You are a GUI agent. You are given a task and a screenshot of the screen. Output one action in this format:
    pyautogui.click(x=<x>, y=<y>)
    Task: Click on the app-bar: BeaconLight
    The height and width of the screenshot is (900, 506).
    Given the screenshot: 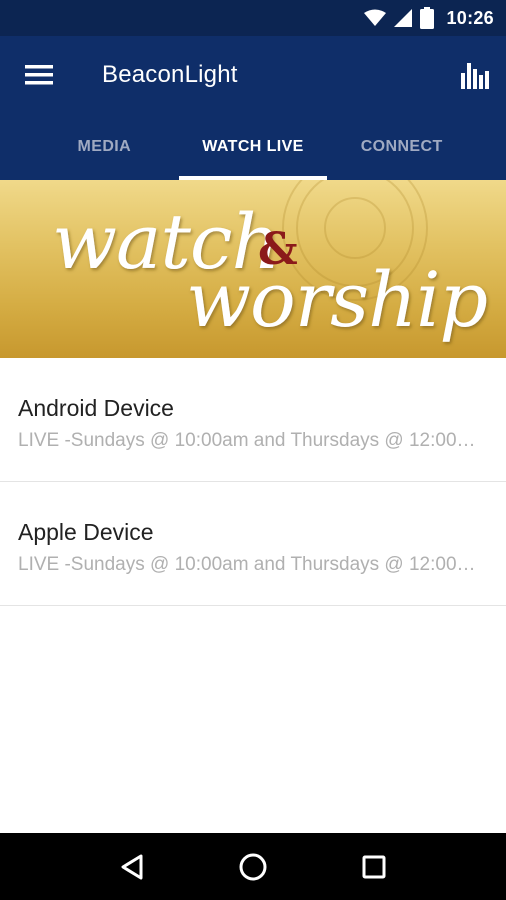 What is the action you would take?
    pyautogui.click(x=253, y=75)
    